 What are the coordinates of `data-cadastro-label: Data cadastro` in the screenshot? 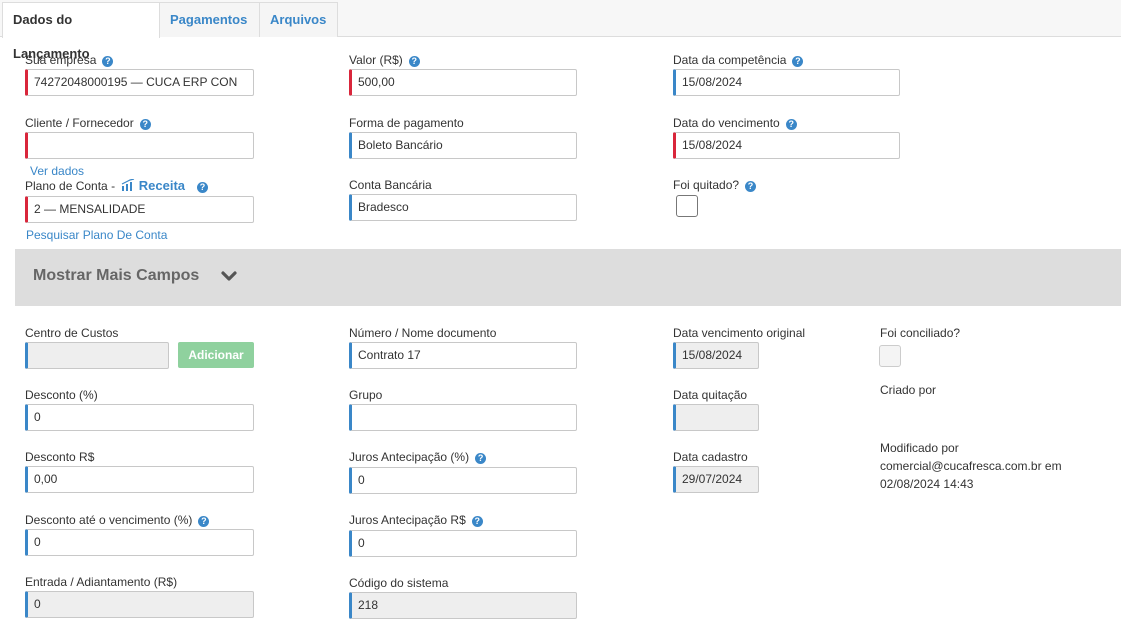 It's located at (710, 457).